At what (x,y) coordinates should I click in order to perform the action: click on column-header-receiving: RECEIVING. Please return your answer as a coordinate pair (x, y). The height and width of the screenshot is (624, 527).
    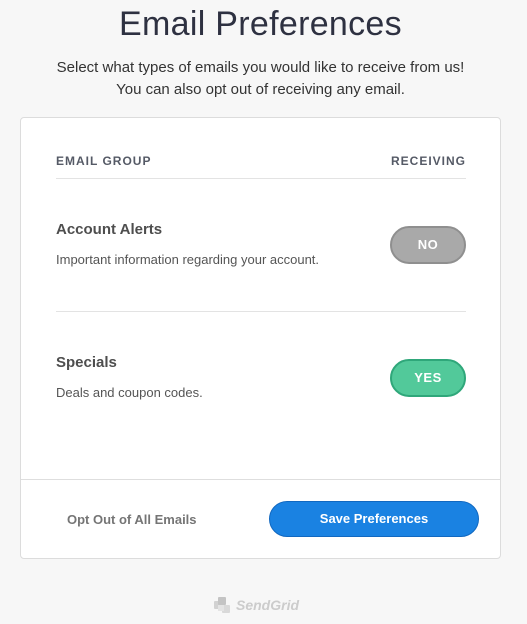
    Looking at the image, I should click on (428, 161).